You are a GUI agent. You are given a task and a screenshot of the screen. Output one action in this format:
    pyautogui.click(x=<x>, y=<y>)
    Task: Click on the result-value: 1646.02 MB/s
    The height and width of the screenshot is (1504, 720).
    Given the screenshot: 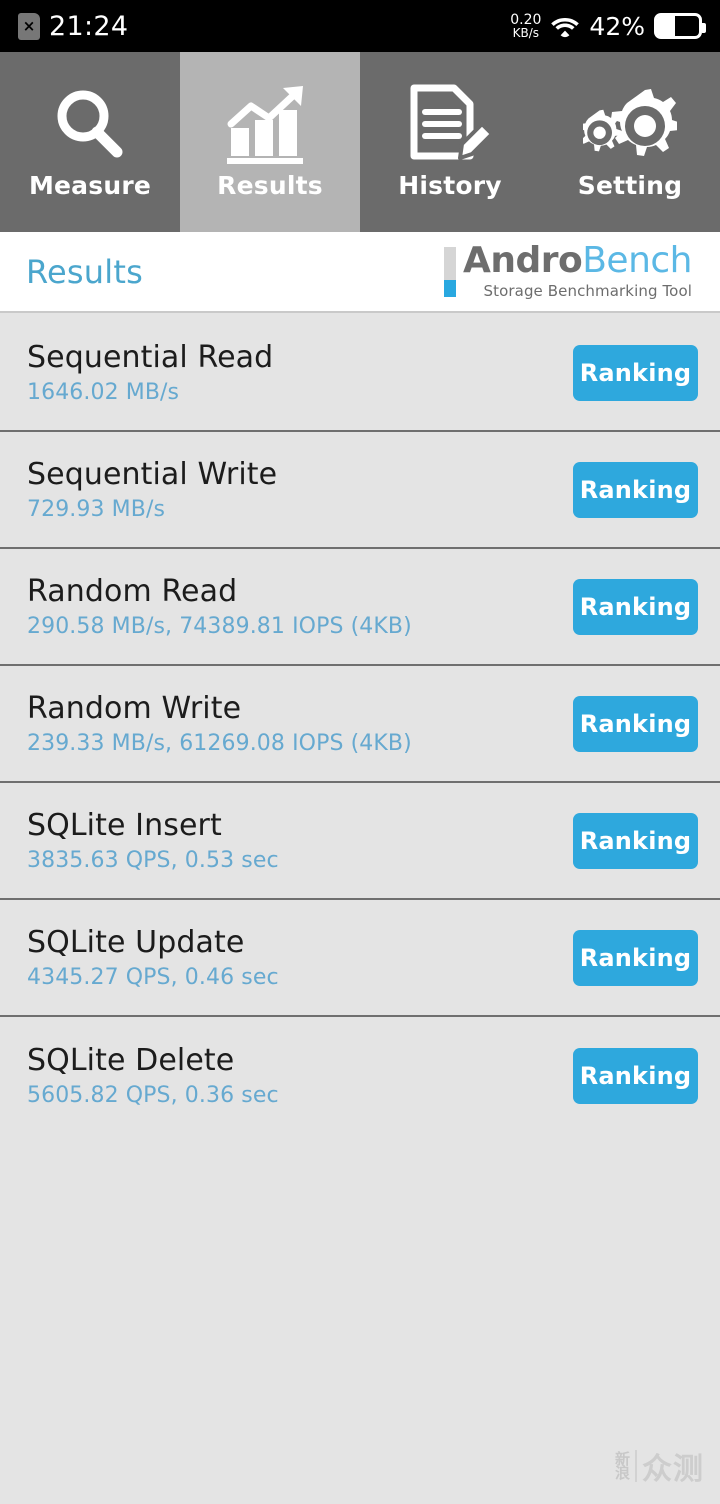 What is the action you would take?
    pyautogui.click(x=103, y=392)
    